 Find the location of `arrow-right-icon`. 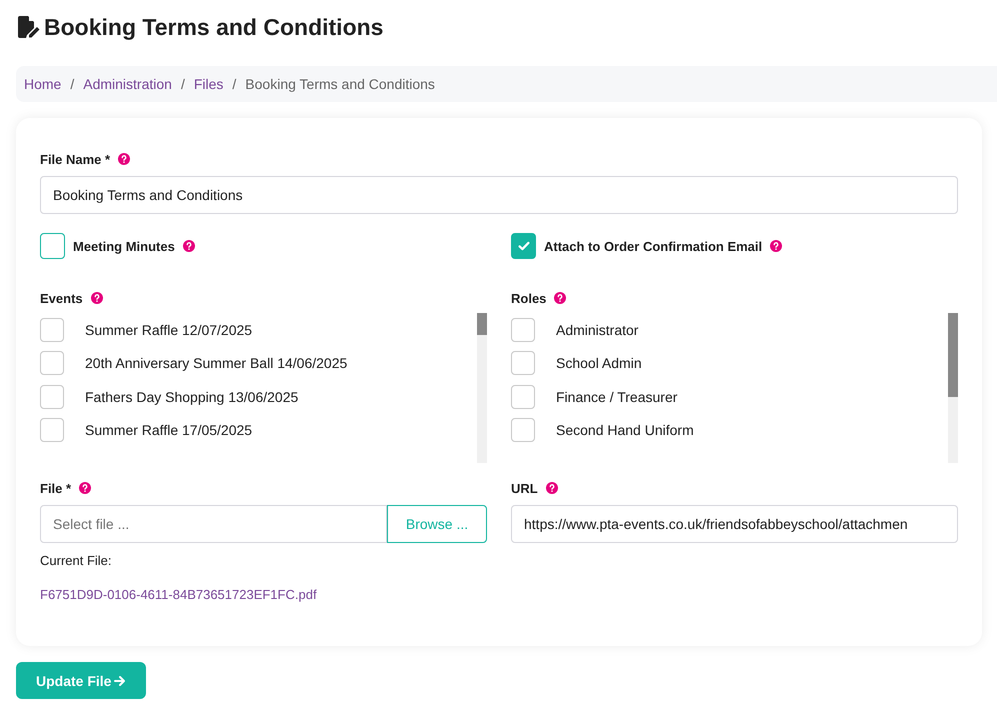

arrow-right-icon is located at coordinates (120, 680).